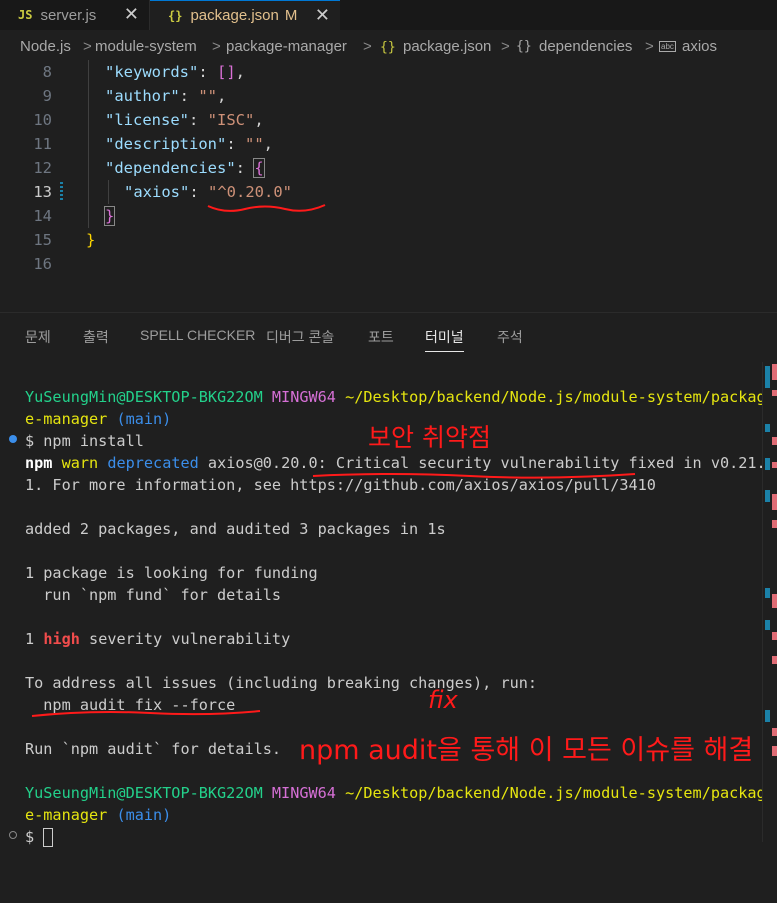 The width and height of the screenshot is (777, 903). I want to click on code-line: 9 "author": "",, so click(388, 96).